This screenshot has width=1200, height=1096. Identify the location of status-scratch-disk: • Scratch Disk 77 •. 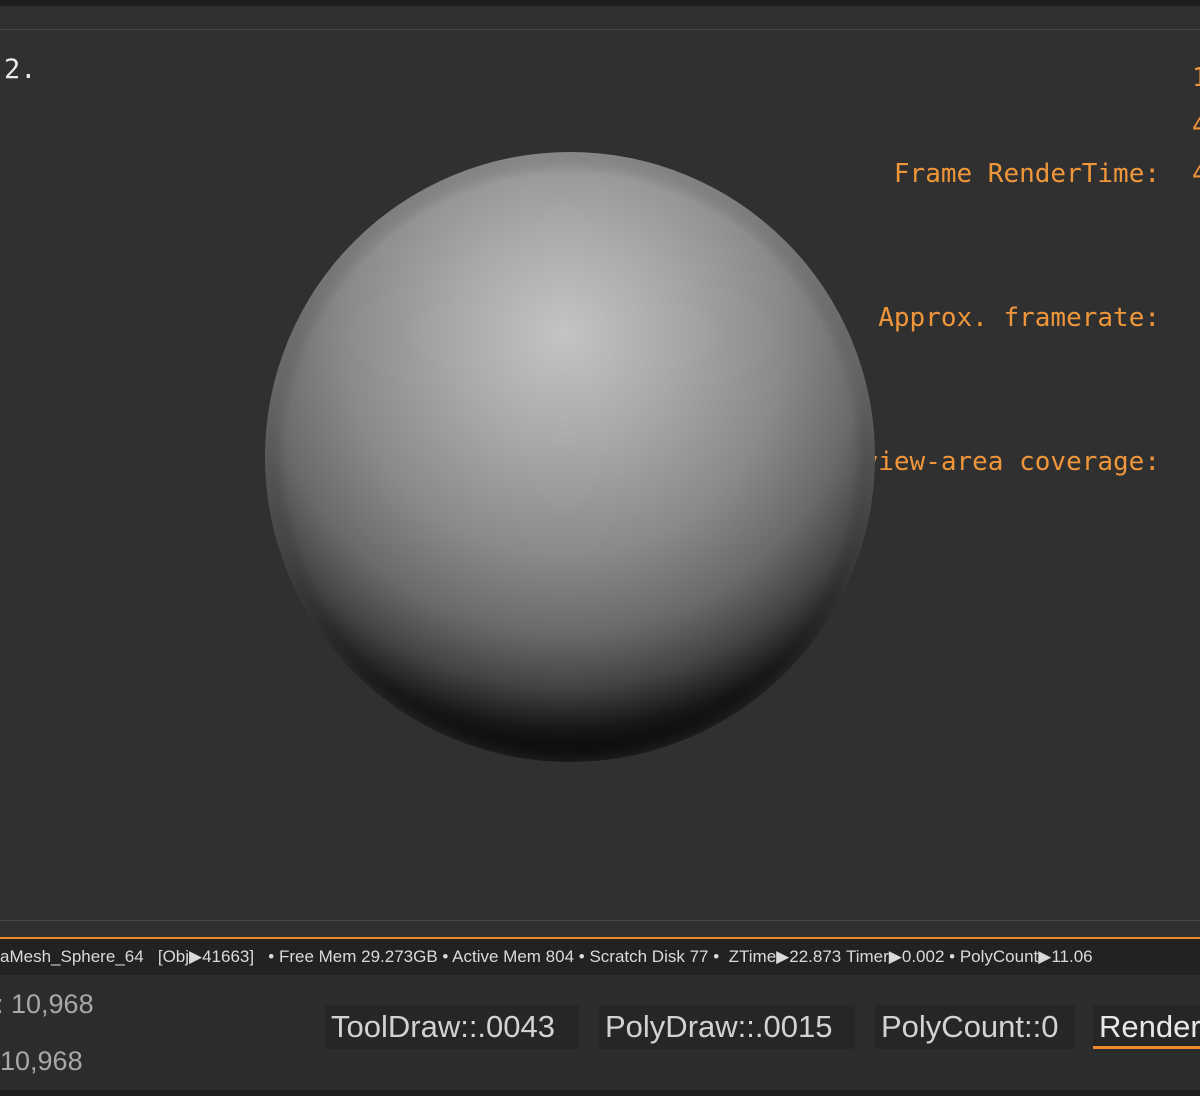
(649, 956).